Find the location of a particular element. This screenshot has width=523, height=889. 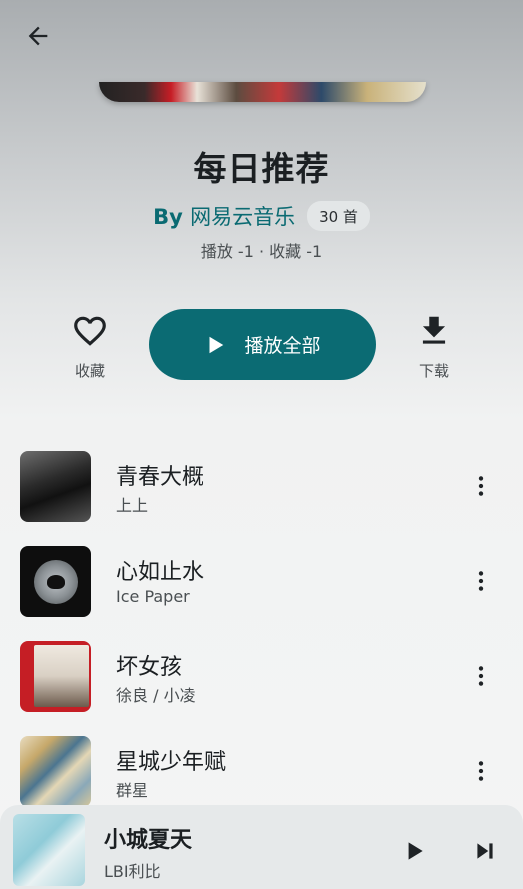

download-icon is located at coordinates (434, 330).